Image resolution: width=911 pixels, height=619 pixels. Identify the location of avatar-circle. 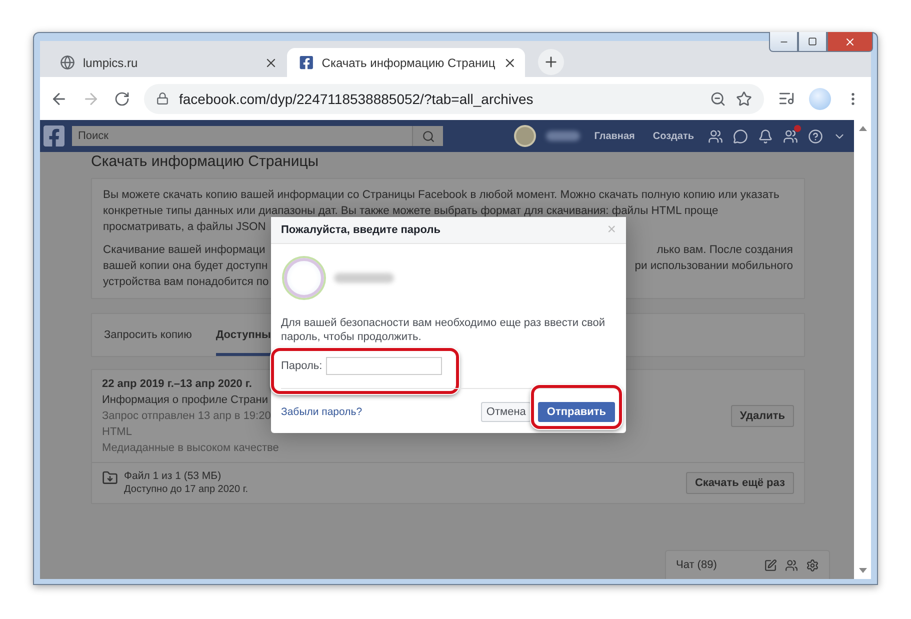
(525, 136).